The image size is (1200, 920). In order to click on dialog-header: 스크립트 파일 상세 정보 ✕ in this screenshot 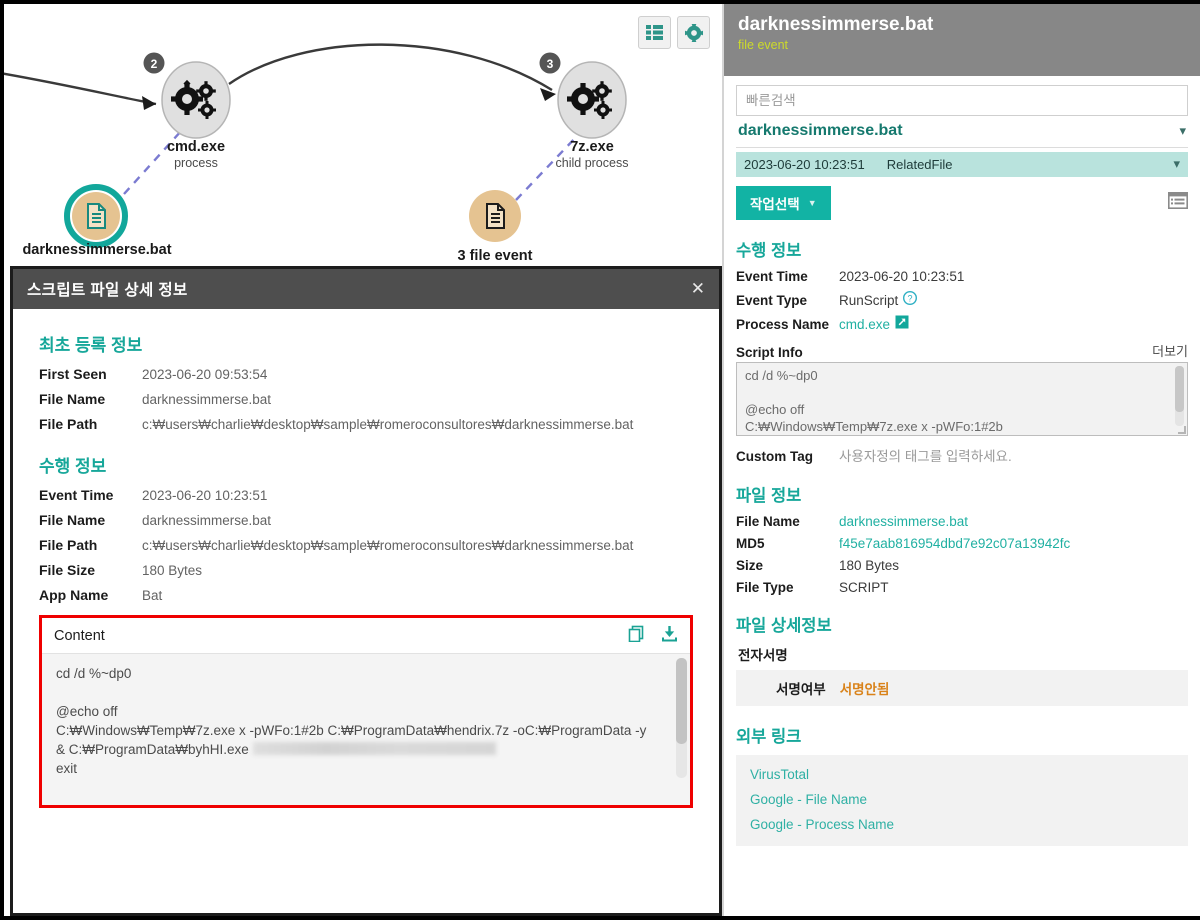, I will do `click(366, 289)`.